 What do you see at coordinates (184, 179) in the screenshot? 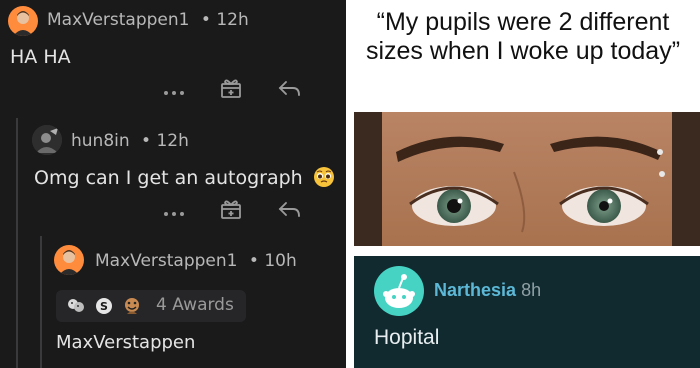
I see `comment-body: Omg can I get an autograph` at bounding box center [184, 179].